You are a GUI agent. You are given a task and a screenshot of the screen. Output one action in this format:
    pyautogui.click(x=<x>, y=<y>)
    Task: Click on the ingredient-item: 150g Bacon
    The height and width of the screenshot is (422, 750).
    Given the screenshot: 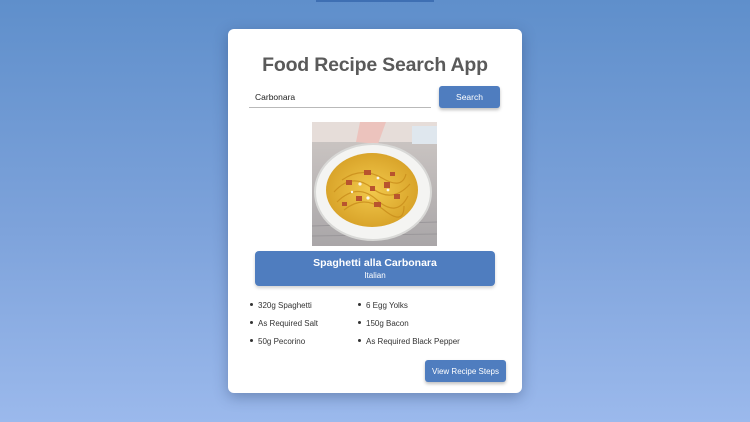 What is the action you would take?
    pyautogui.click(x=383, y=323)
    